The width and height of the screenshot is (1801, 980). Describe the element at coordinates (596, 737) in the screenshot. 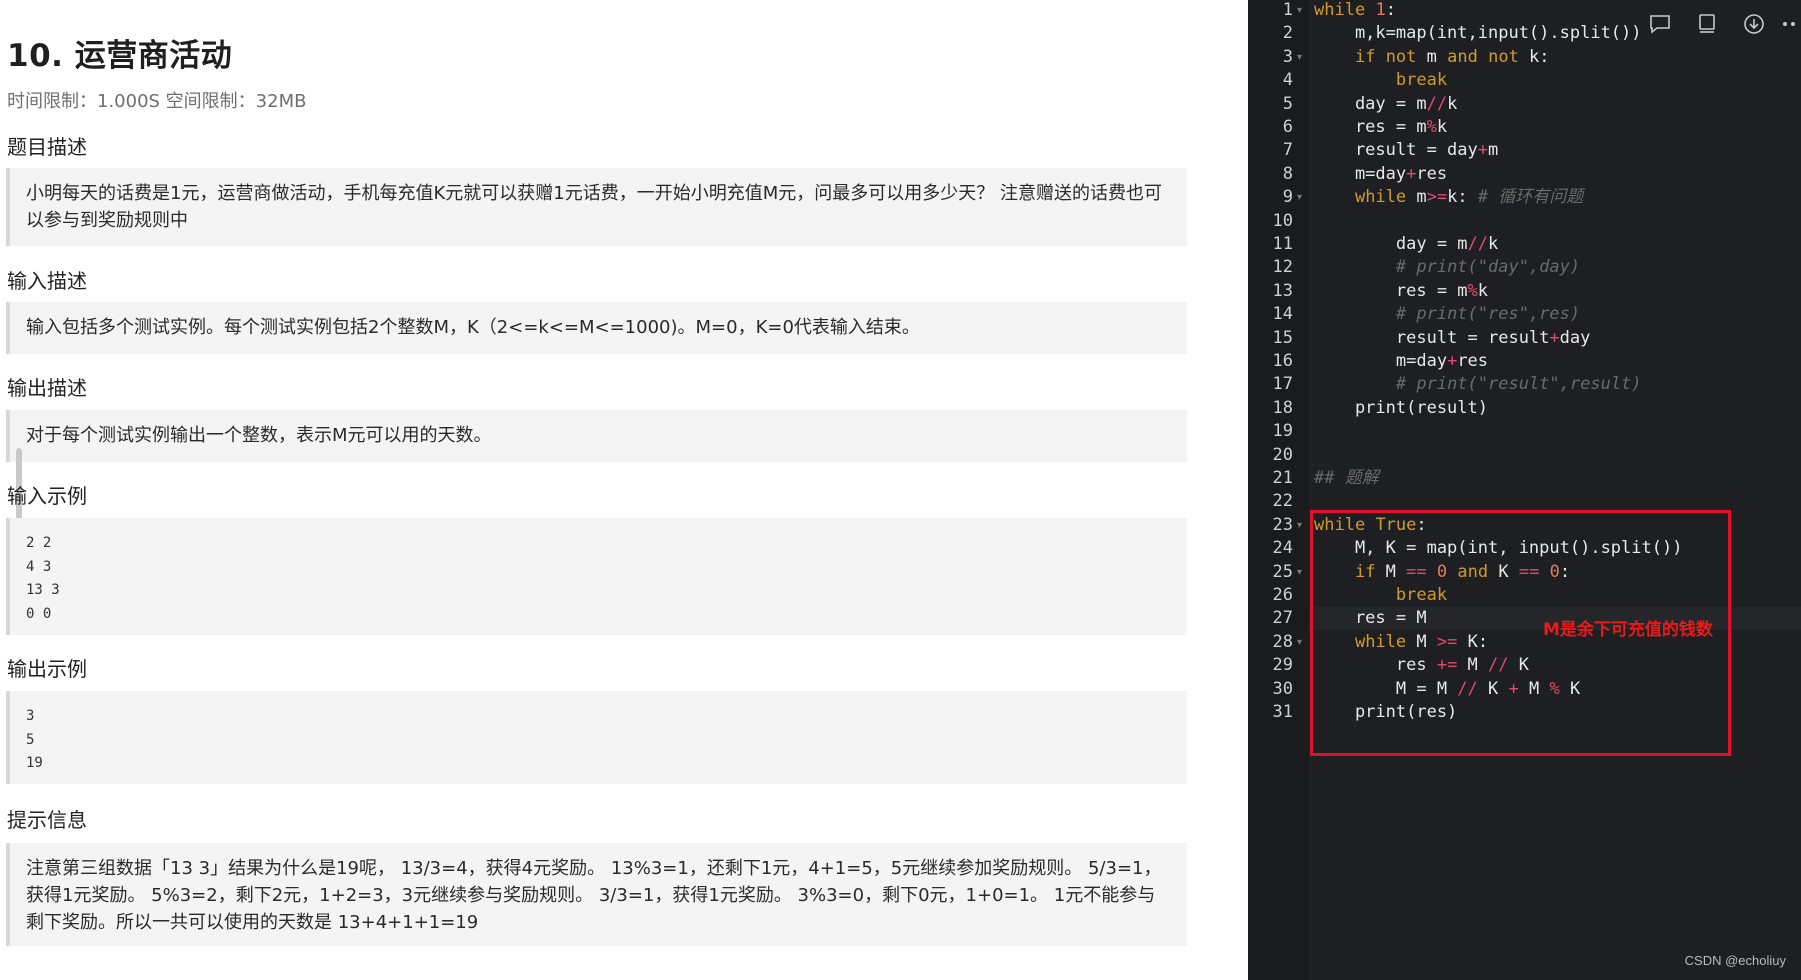

I see `sample-output-block: 3 5 19` at that location.